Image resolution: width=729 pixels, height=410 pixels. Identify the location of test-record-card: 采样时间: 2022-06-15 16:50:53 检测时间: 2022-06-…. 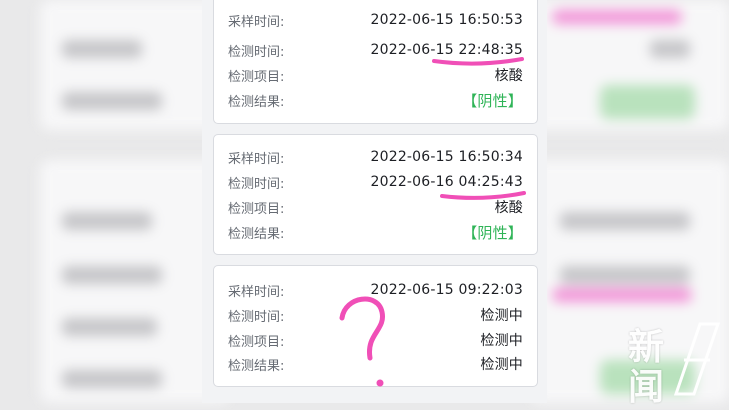
(375, 62).